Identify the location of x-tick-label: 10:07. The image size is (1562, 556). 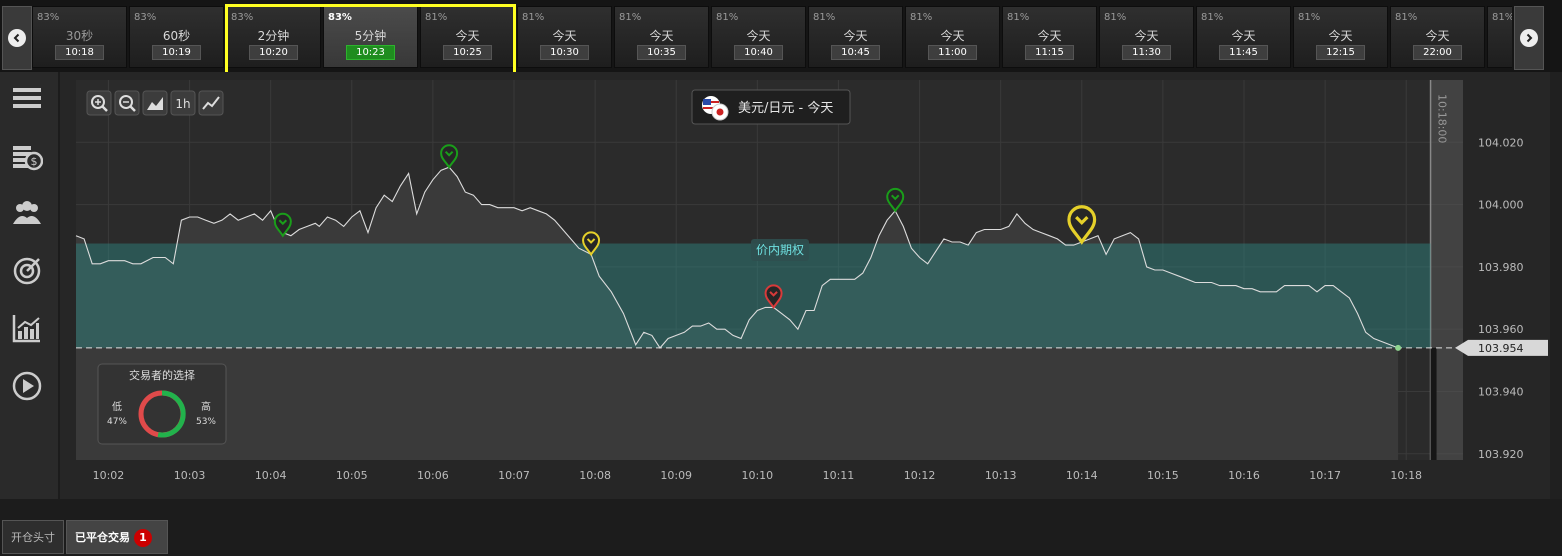
(514, 475).